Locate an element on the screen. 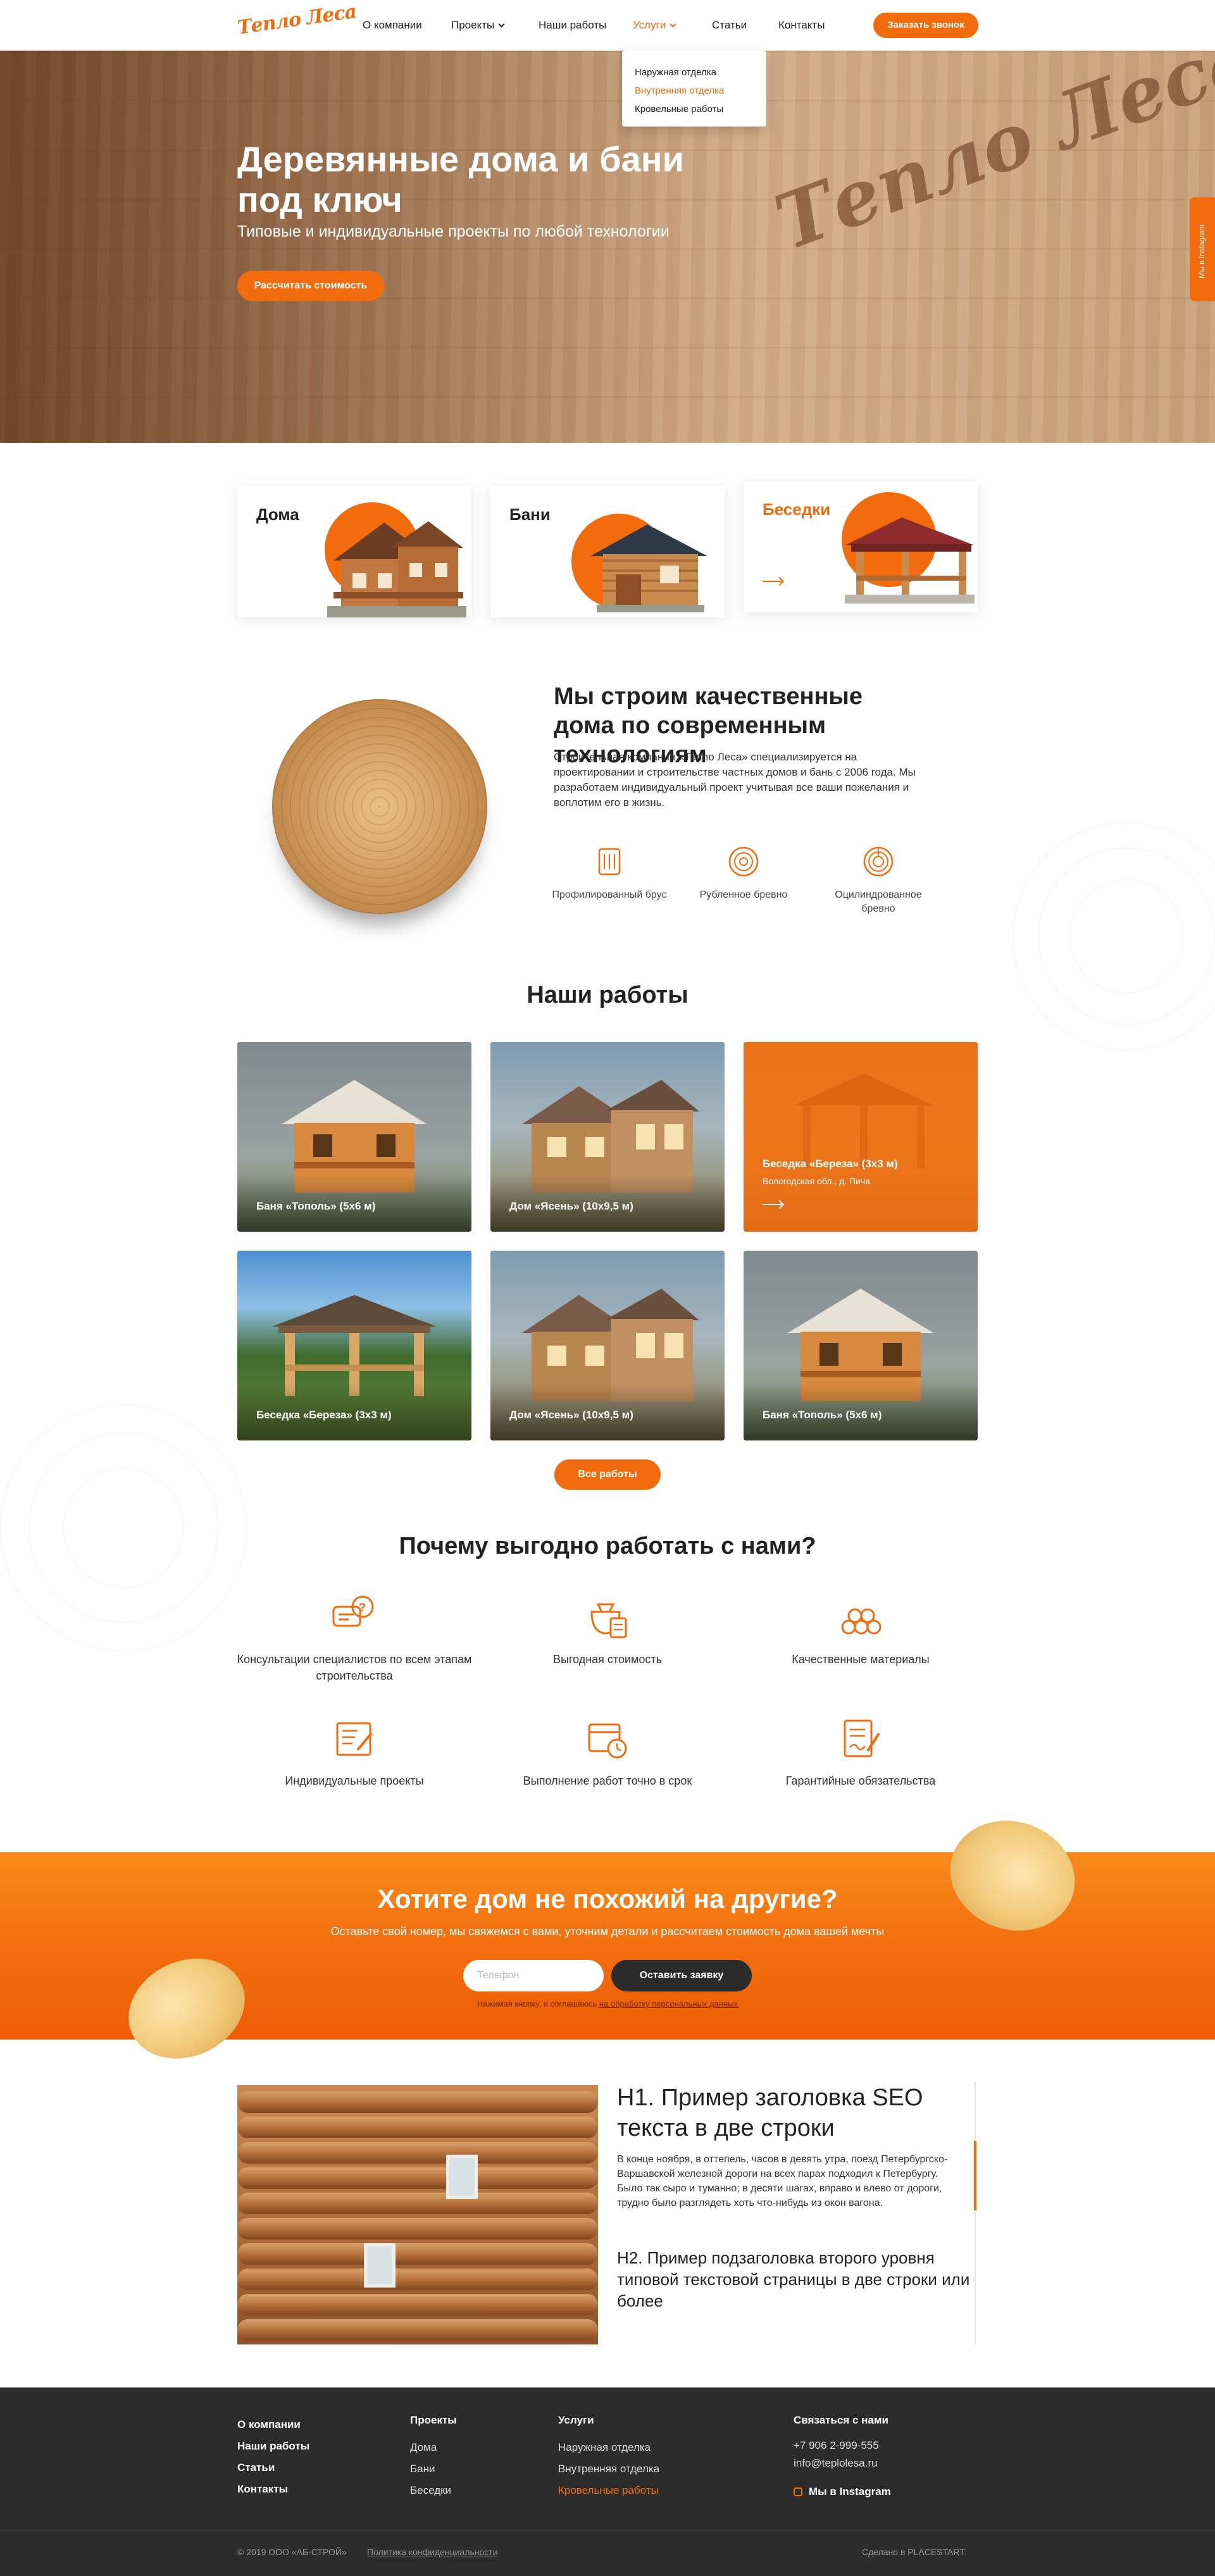  submit-request-button: Оставить заявку is located at coordinates (681, 1975).